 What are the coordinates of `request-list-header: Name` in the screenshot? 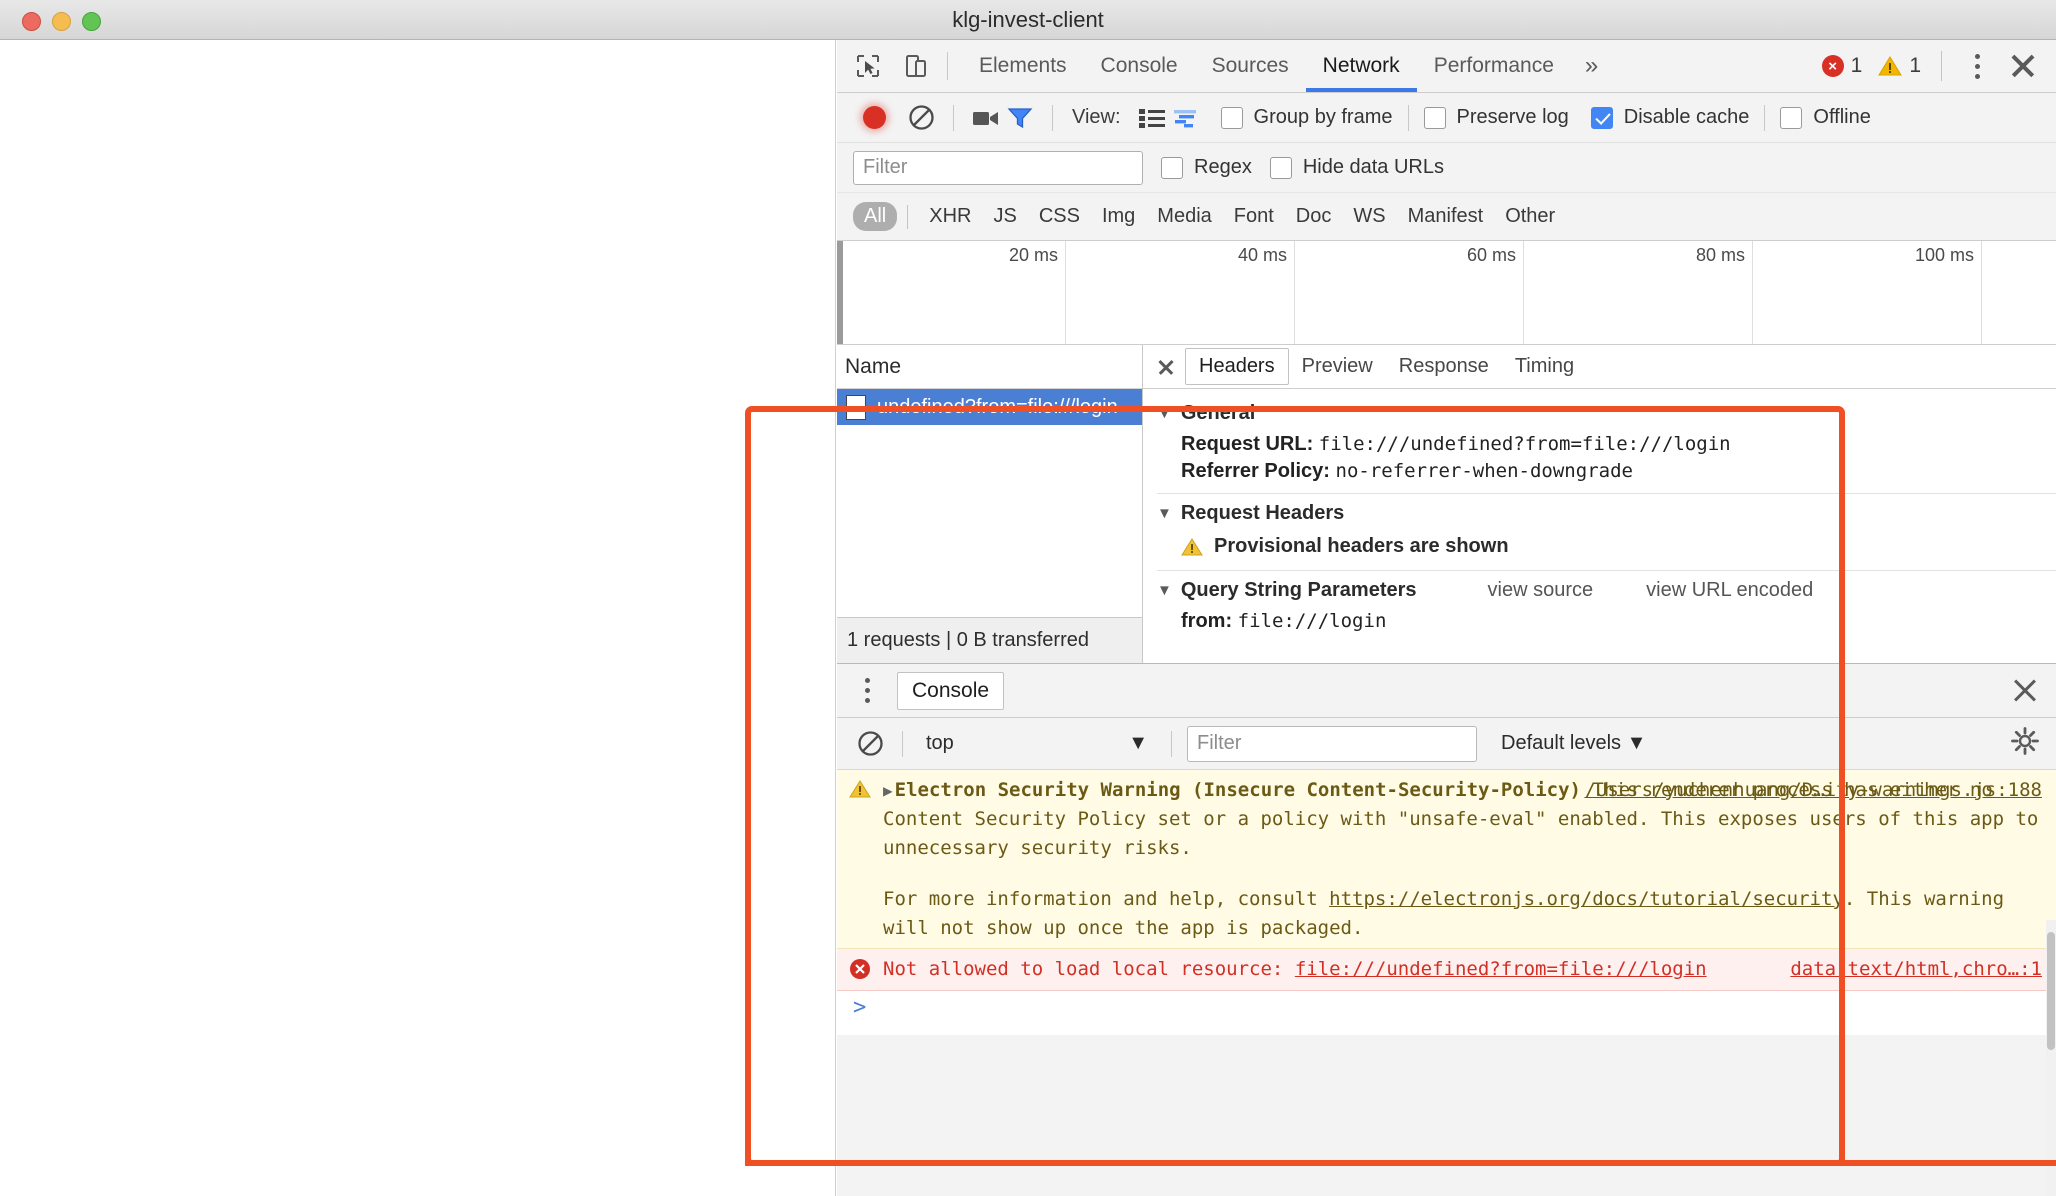 It's located at (989, 367).